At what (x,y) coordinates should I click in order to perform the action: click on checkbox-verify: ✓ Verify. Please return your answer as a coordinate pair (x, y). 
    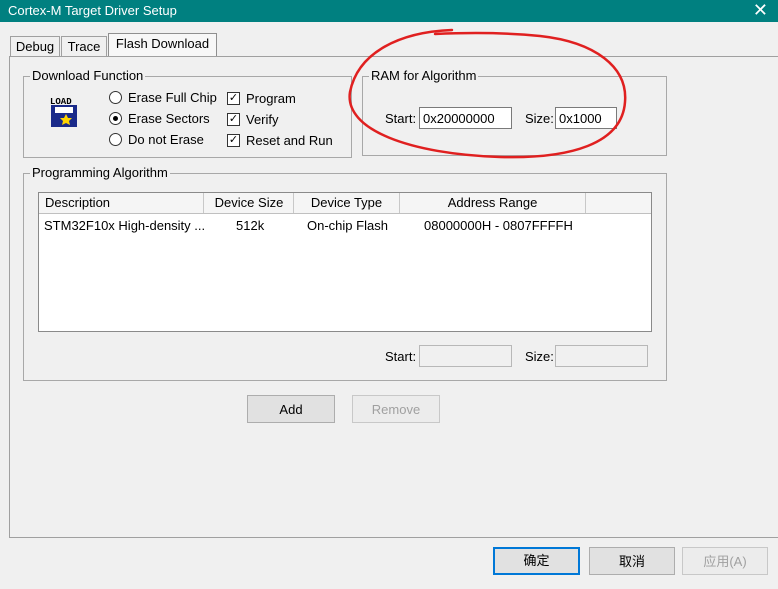
    Looking at the image, I should click on (253, 119).